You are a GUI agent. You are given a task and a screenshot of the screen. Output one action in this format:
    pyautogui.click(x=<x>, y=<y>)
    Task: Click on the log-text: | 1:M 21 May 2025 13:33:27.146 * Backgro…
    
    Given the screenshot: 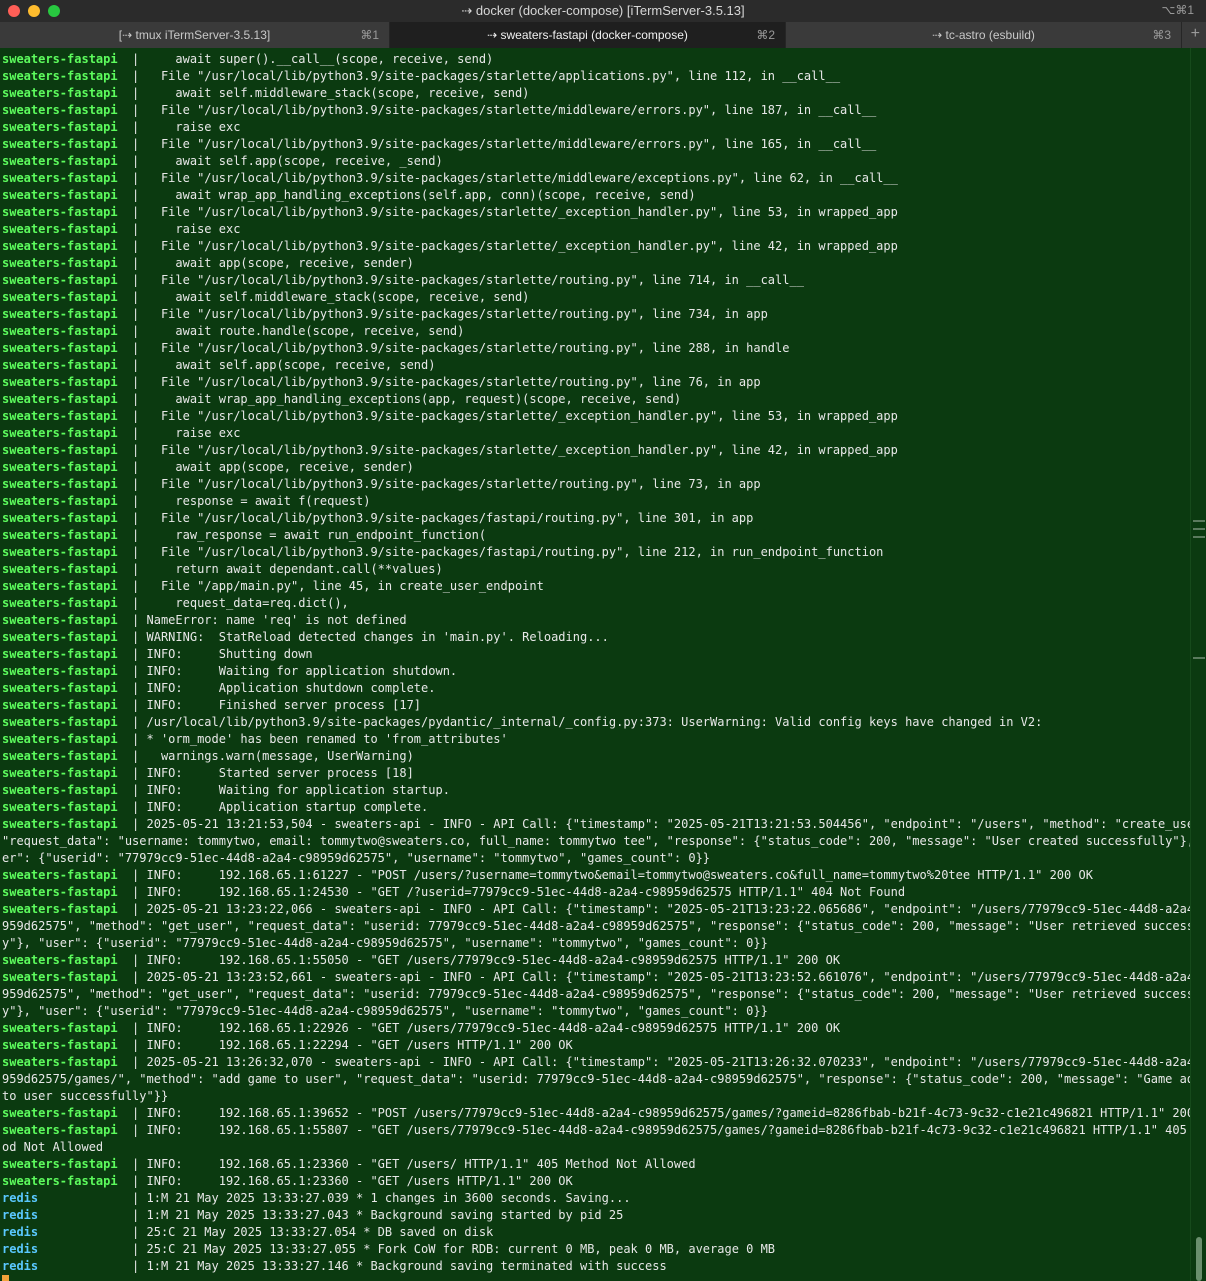 What is the action you would take?
    pyautogui.click(x=352, y=1266)
    